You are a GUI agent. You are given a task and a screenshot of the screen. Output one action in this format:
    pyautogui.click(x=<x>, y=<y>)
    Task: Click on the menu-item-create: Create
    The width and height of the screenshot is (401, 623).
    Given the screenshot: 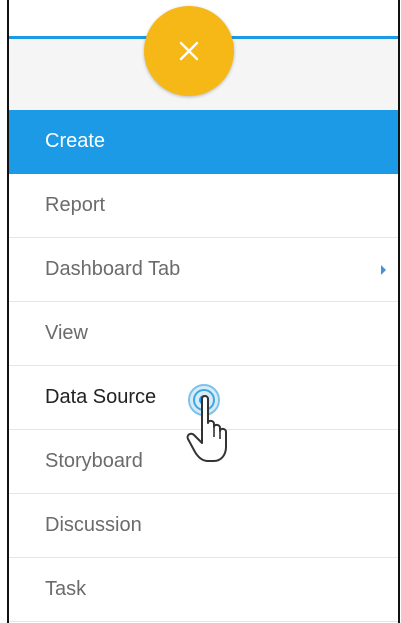 What is the action you would take?
    pyautogui.click(x=203, y=142)
    